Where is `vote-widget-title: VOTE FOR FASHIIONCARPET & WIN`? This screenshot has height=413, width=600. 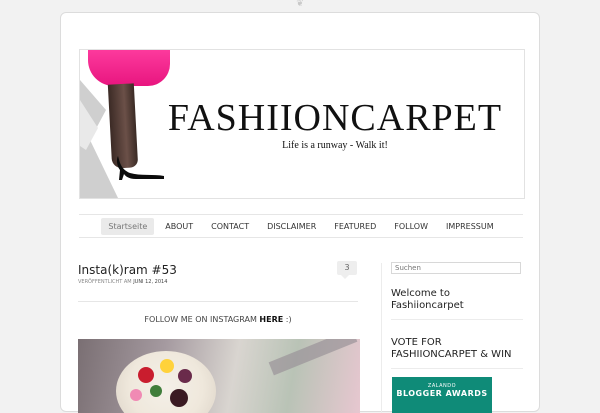 vote-widget-title: VOTE FOR FASHIIONCARPET & WIN is located at coordinates (451, 348).